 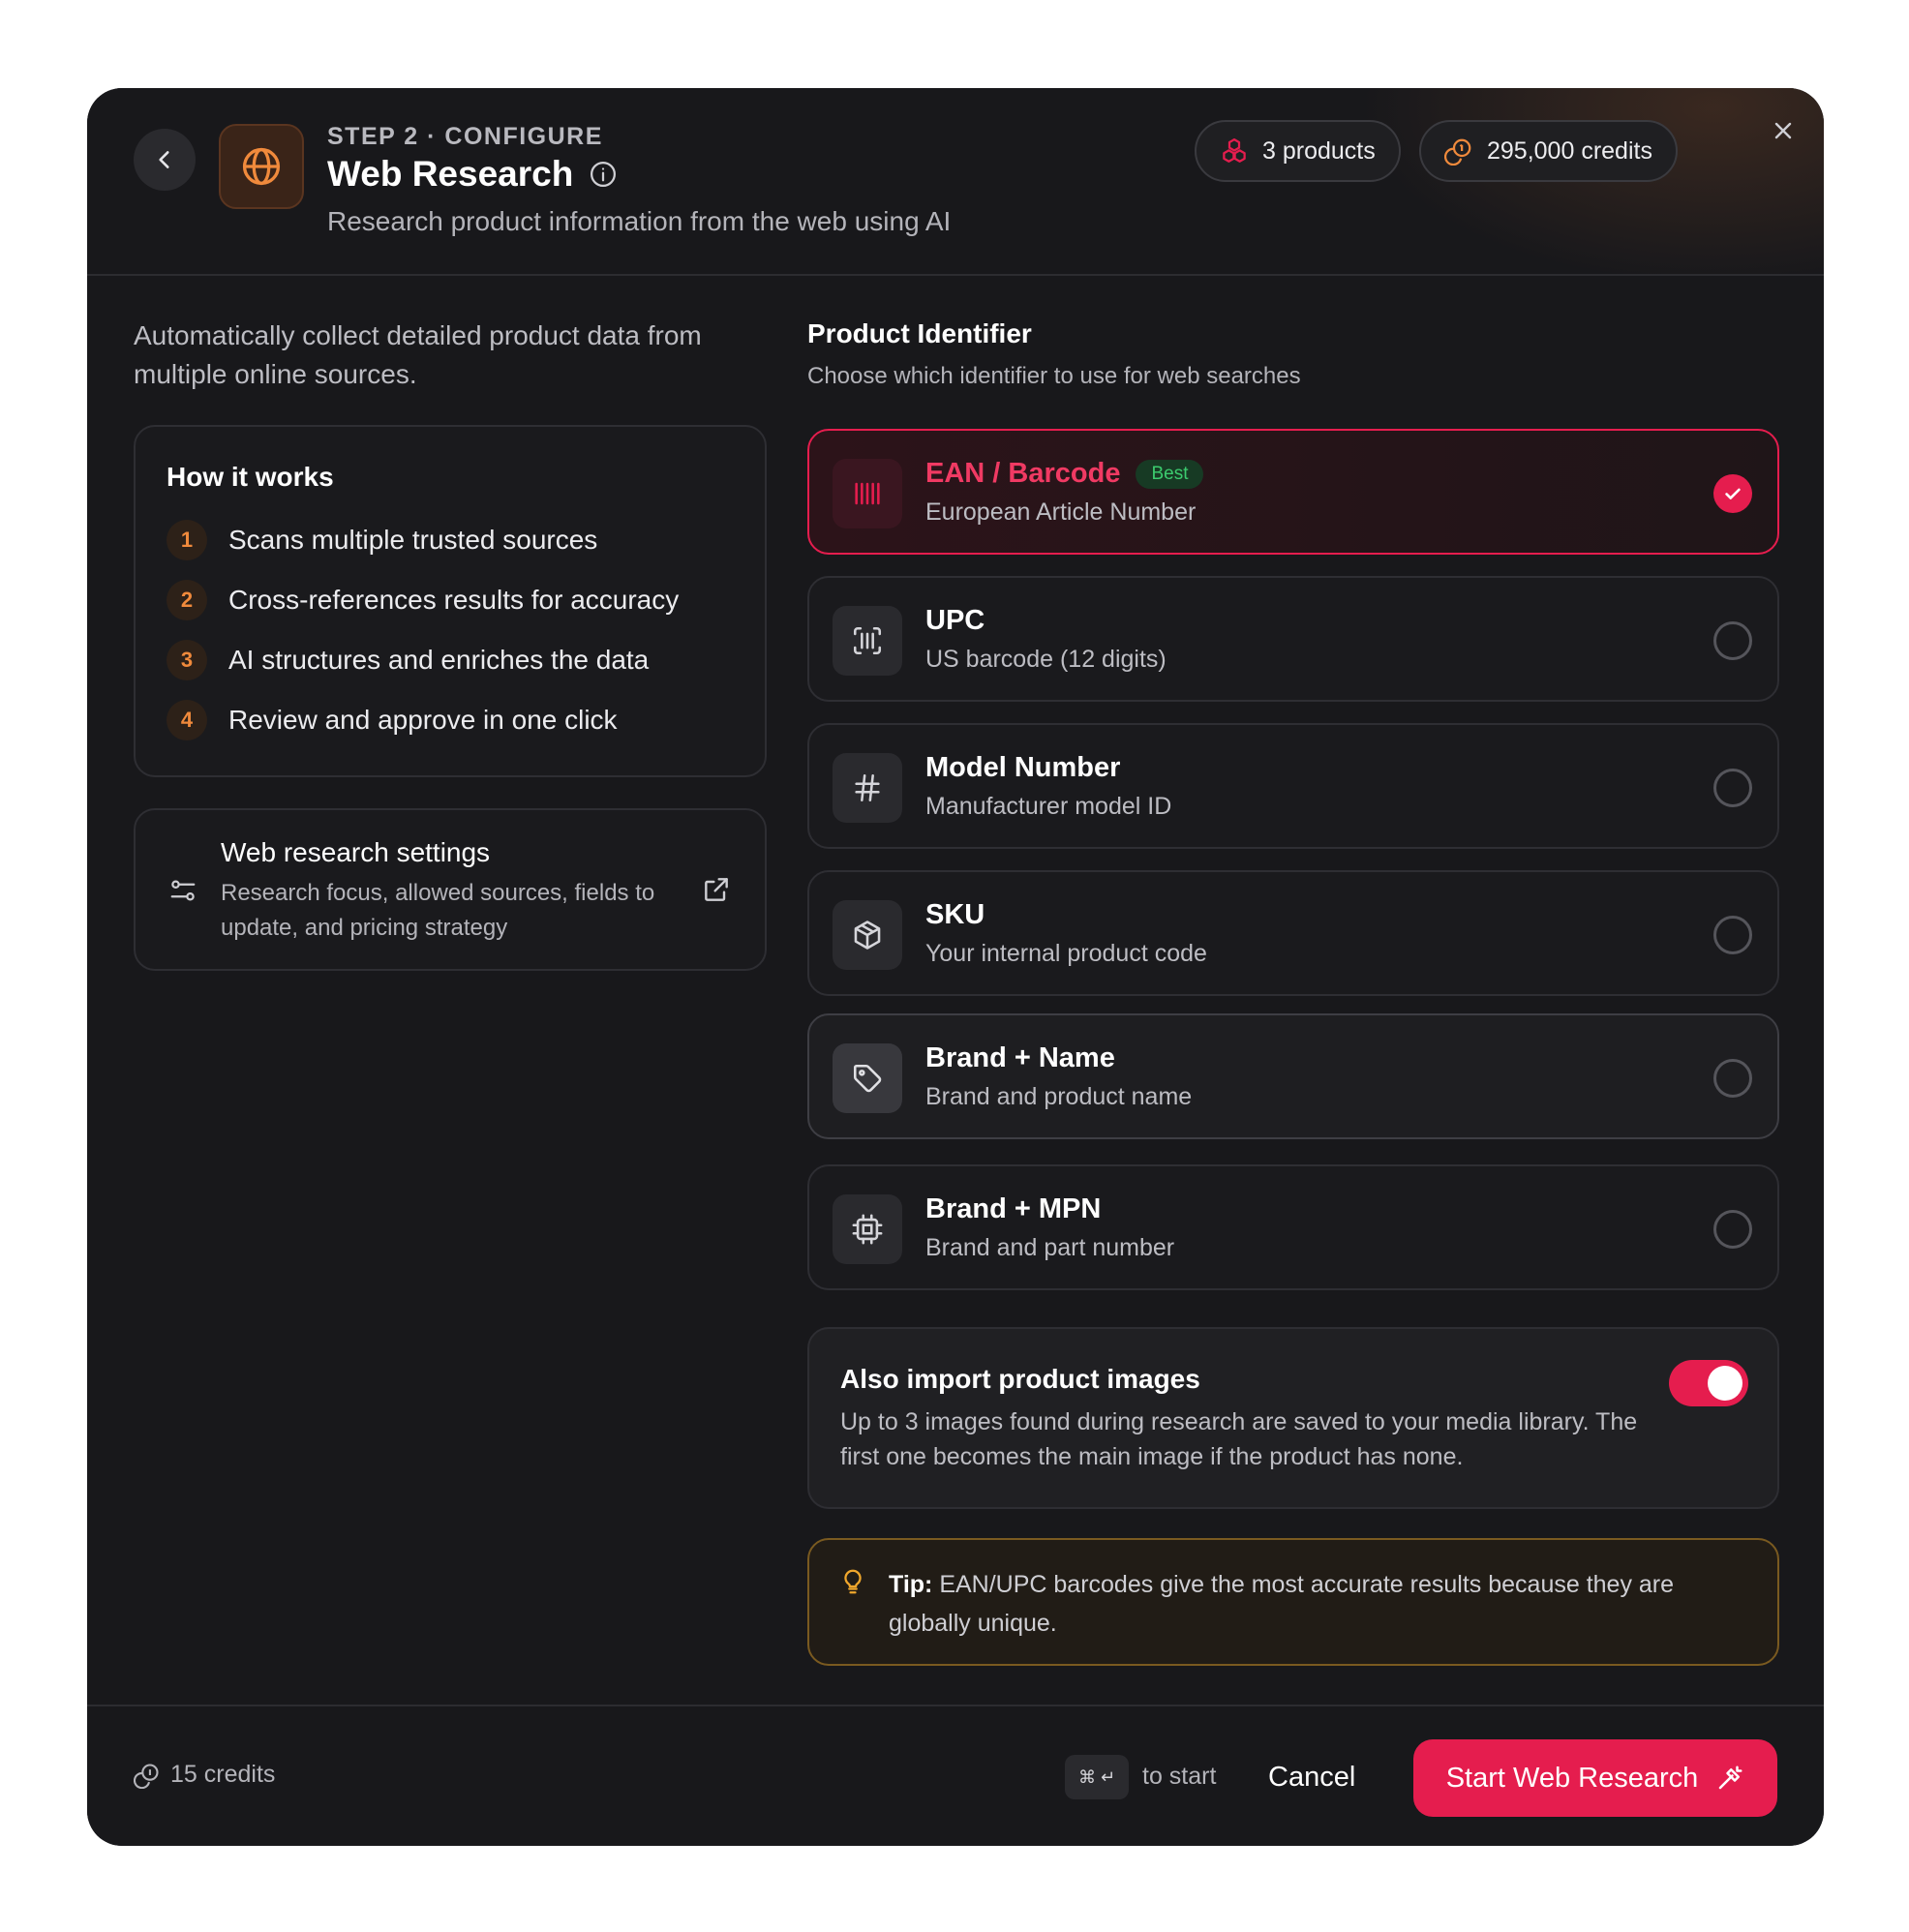 I want to click on identifier-option-upc: UPC US barcode (12 digits), so click(x=1293, y=639).